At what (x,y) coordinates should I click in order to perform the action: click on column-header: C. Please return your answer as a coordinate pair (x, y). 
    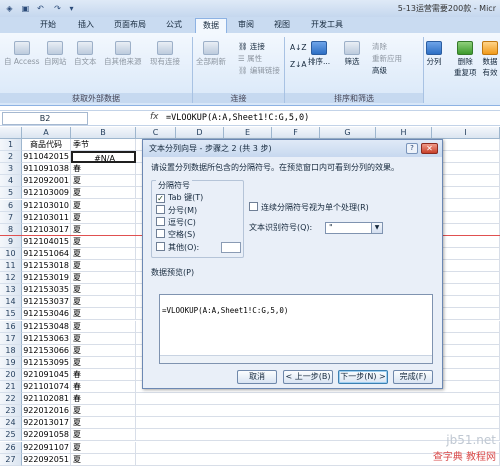
    Looking at the image, I should click on (156, 133).